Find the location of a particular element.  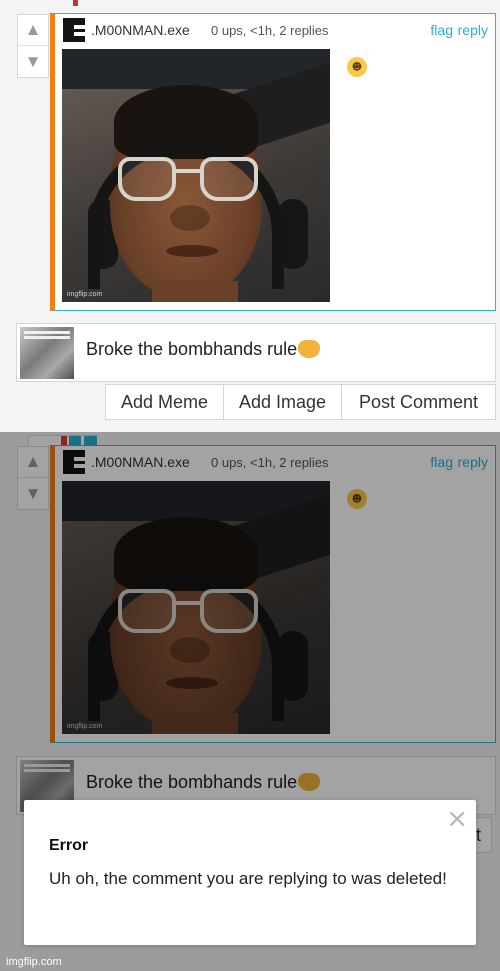

image-watermark: imgflip.com is located at coordinates (85, 294).